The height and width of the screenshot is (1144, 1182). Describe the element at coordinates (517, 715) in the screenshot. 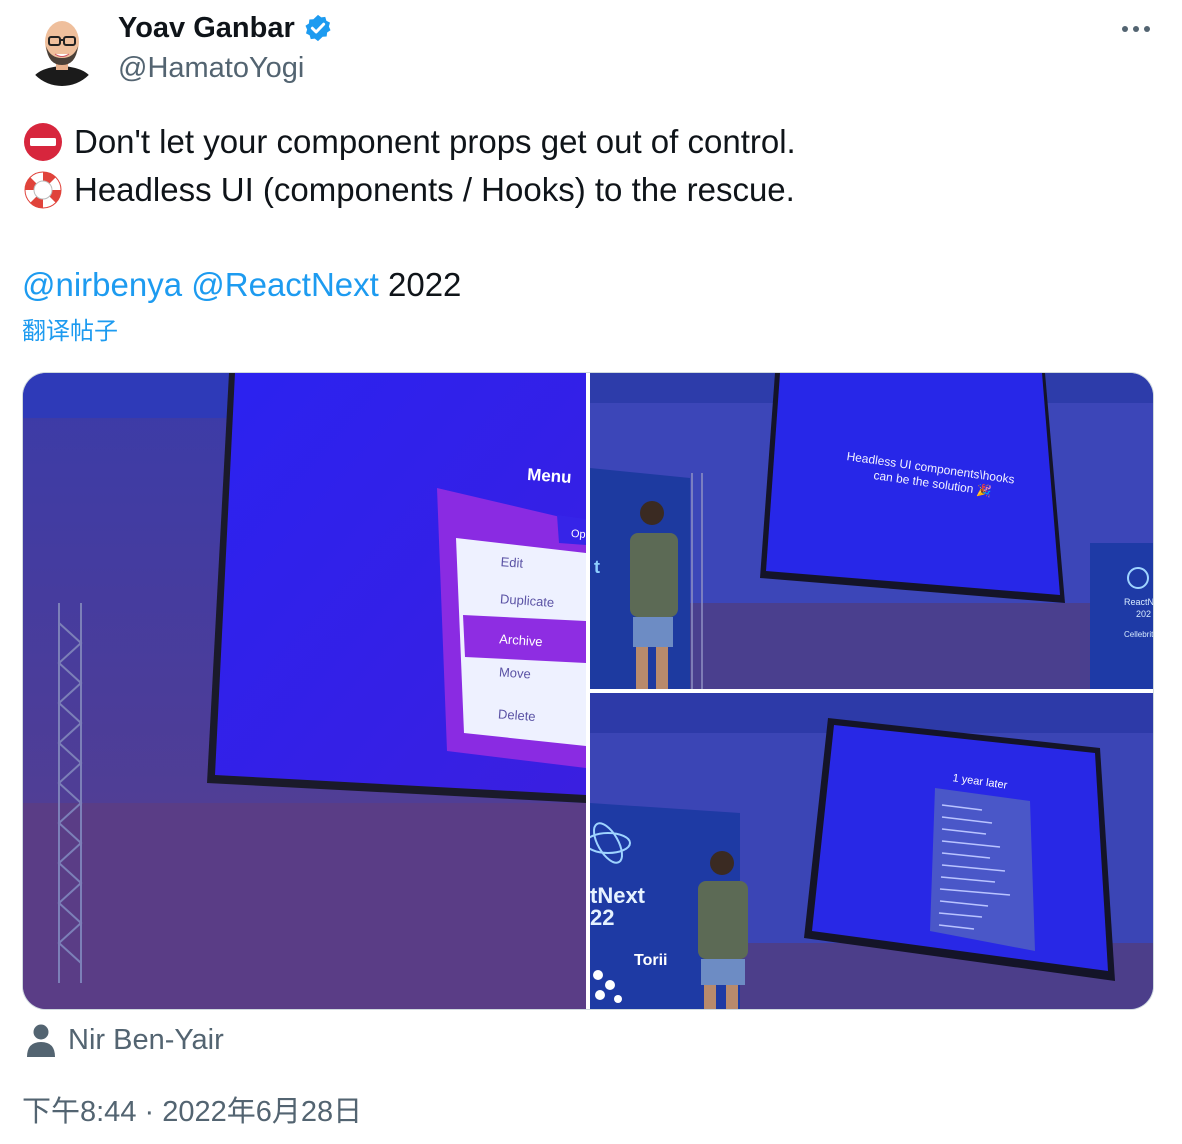

I see `menu-item-delete: Delete` at that location.